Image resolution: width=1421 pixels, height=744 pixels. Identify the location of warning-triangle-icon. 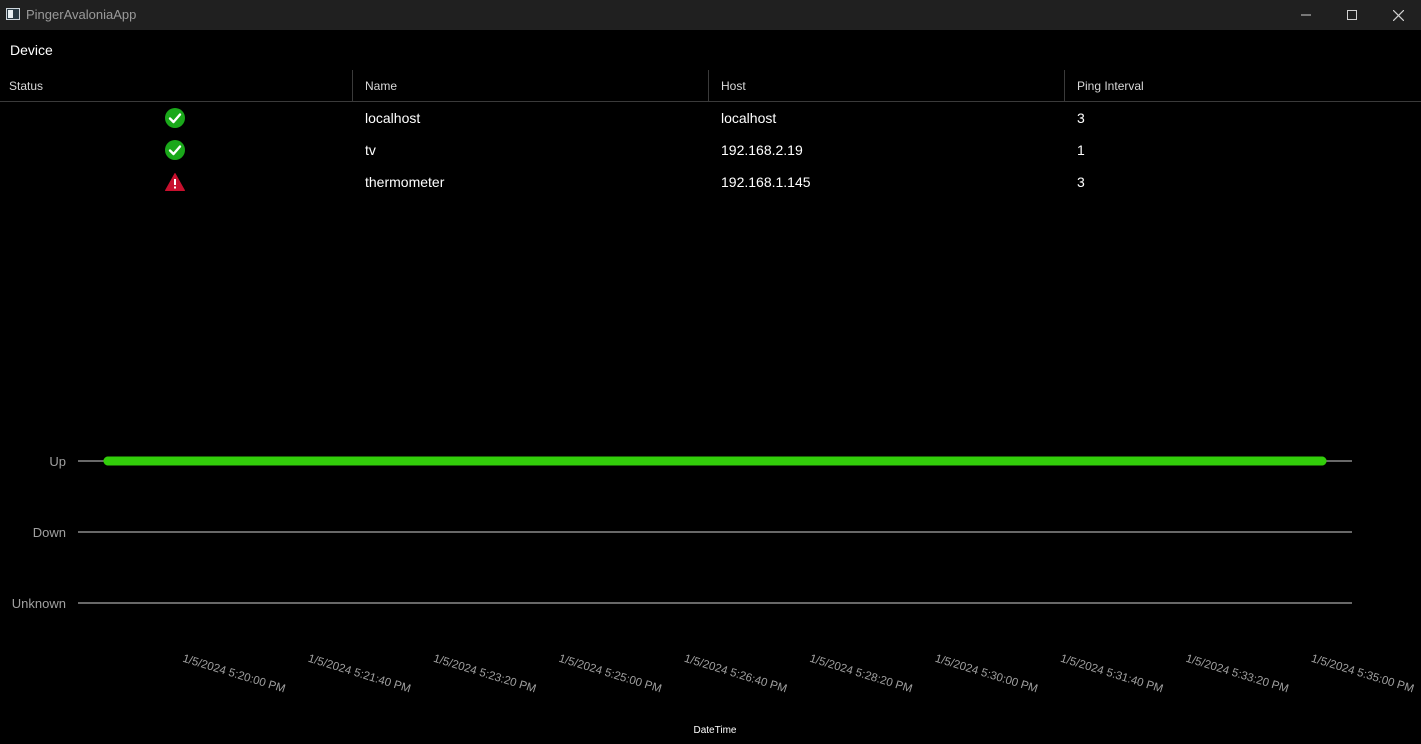
(175, 182).